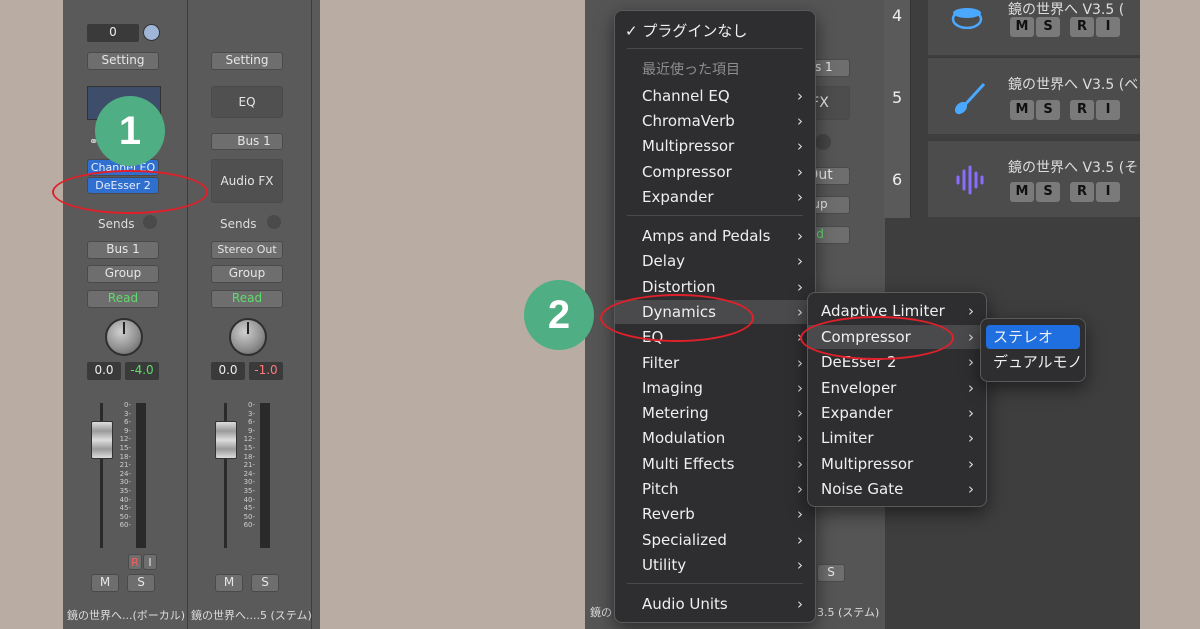  What do you see at coordinates (823, 142) in the screenshot?
I see `knob-partial-icon` at bounding box center [823, 142].